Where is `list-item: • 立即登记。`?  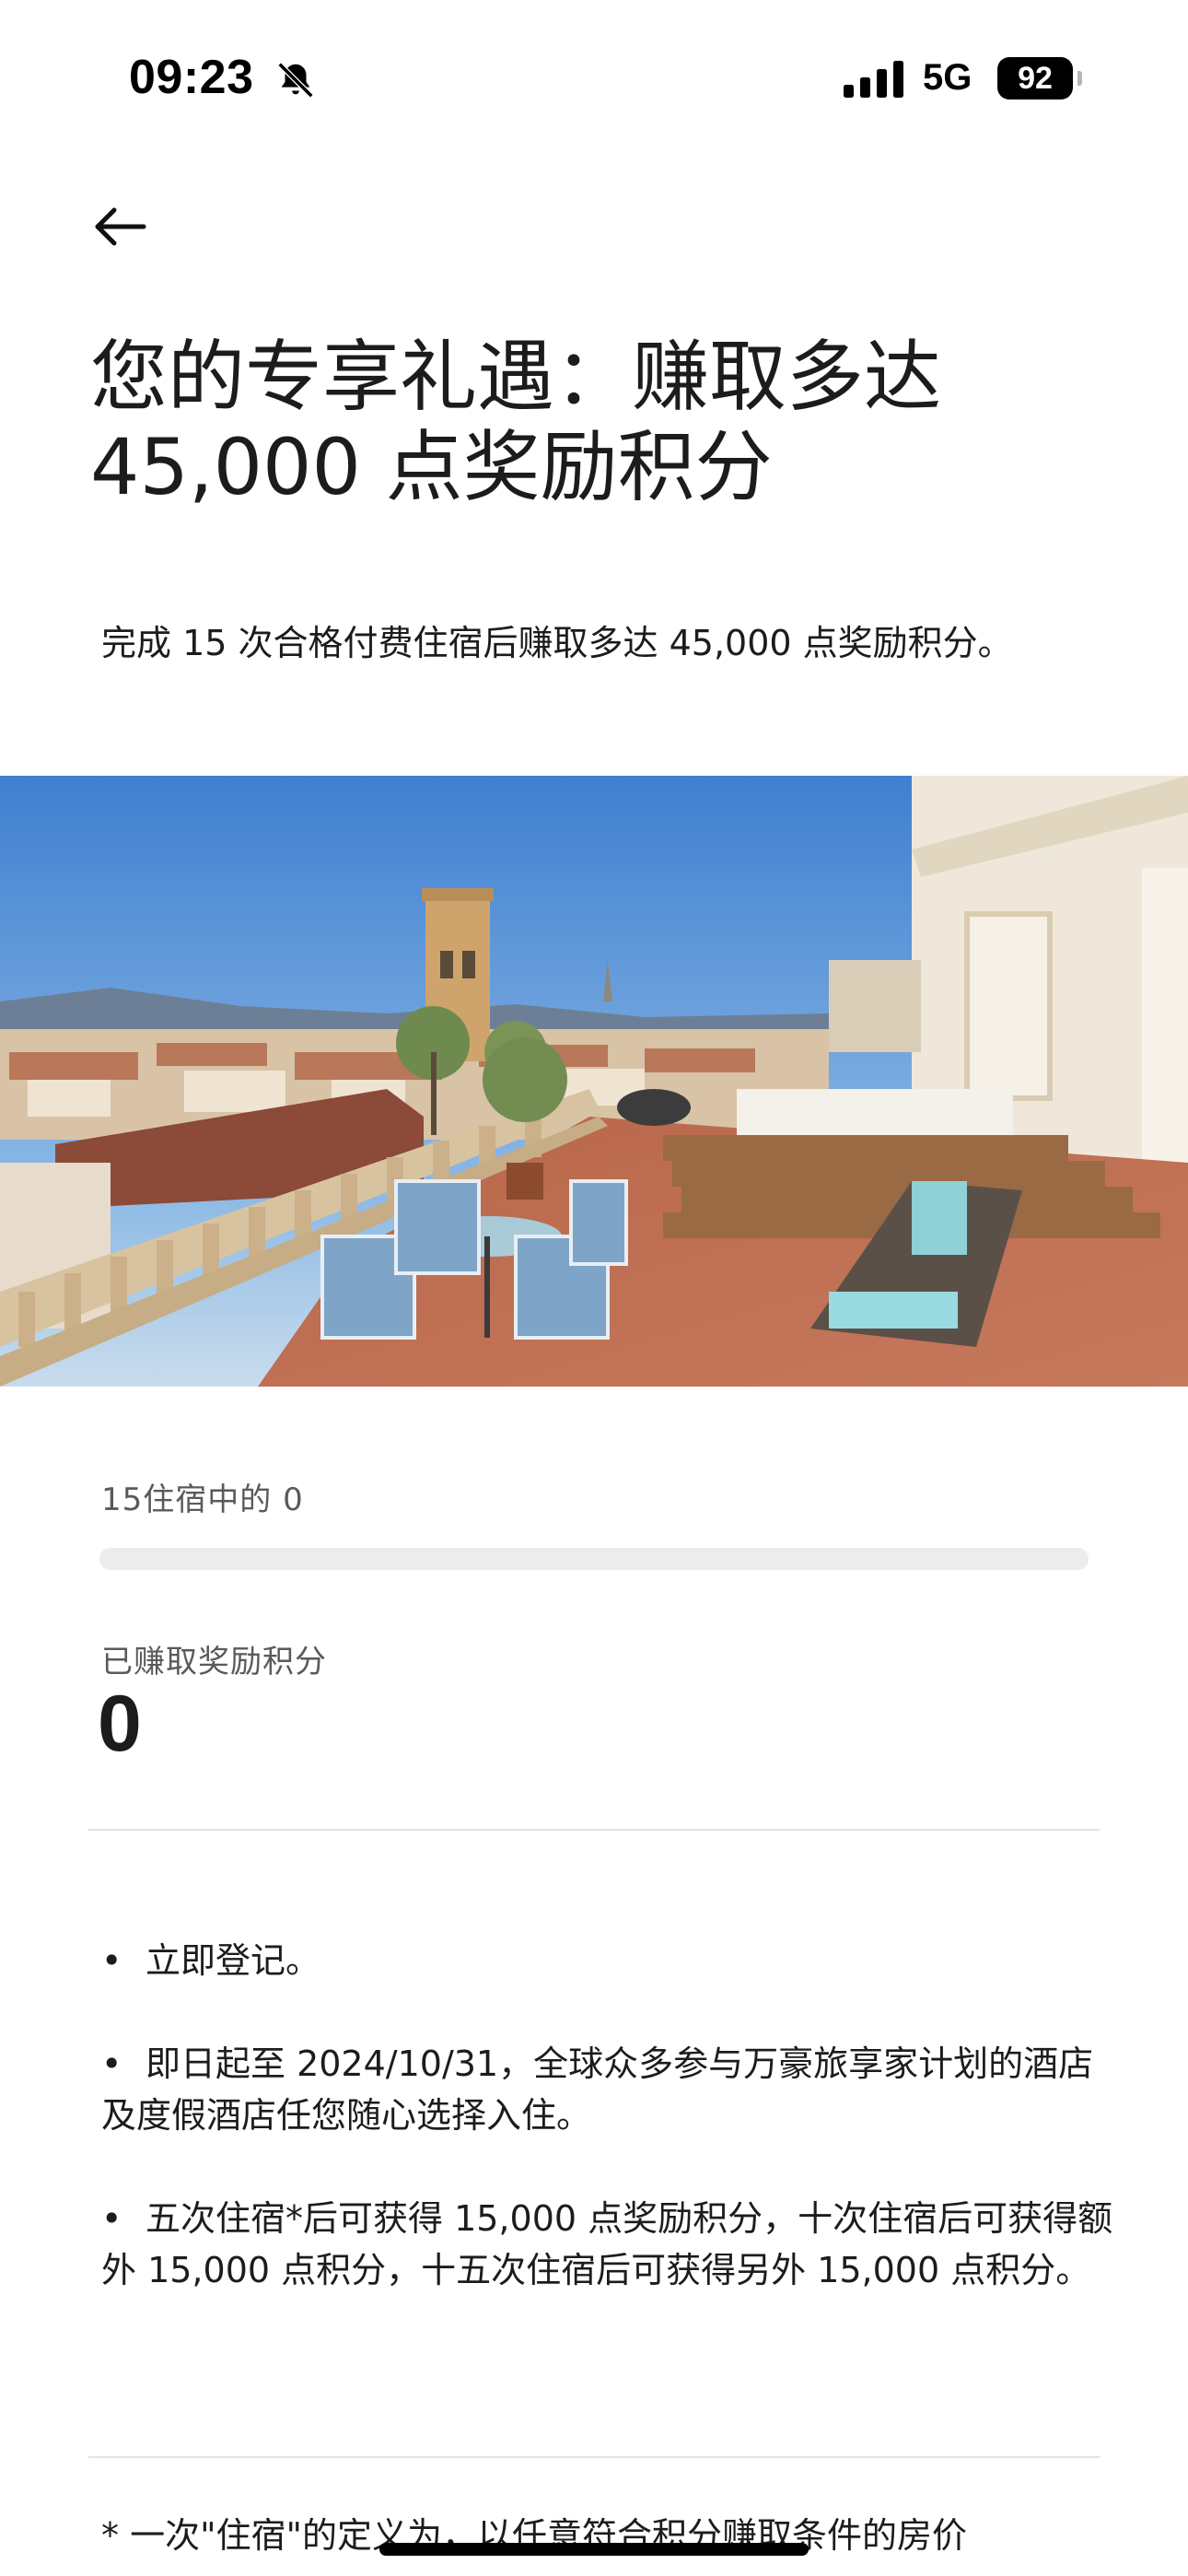
list-item: • 立即登记。 is located at coordinates (607, 1960).